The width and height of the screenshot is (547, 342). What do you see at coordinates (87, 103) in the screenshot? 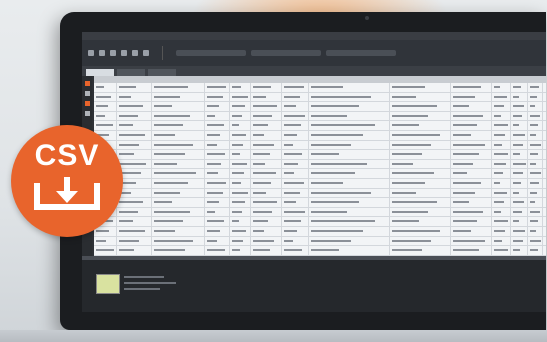
I see `sidebar-icon` at bounding box center [87, 103].